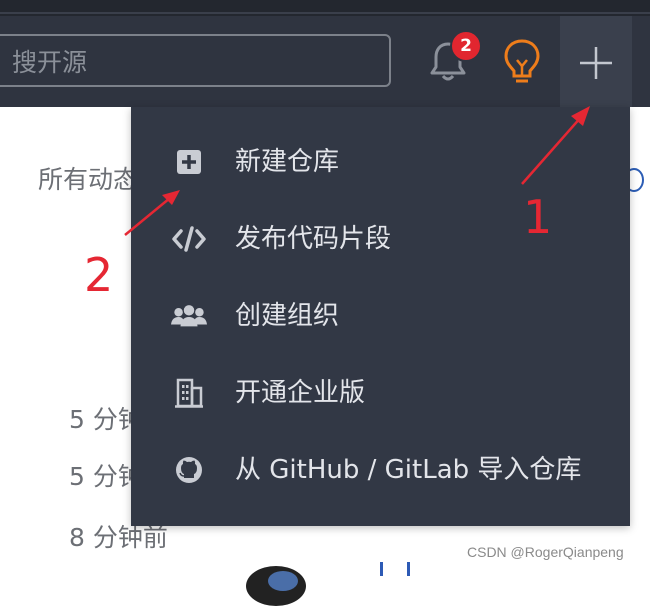  I want to click on watermark: CSDN @RogerQianpeng, so click(545, 552).